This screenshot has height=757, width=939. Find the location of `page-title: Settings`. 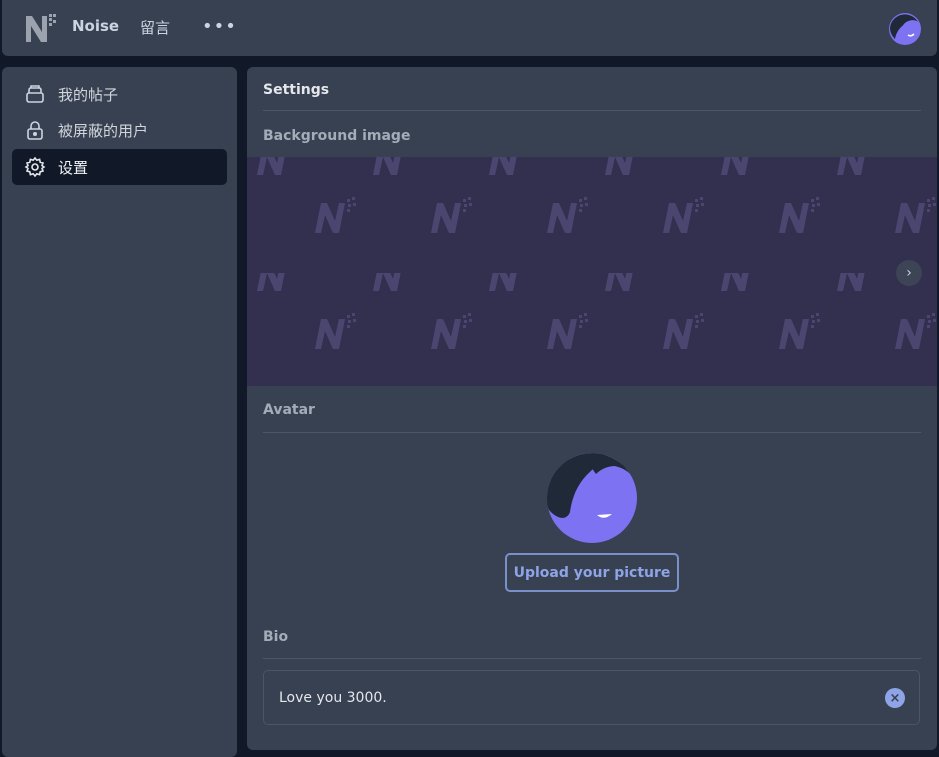

page-title: Settings is located at coordinates (296, 90).